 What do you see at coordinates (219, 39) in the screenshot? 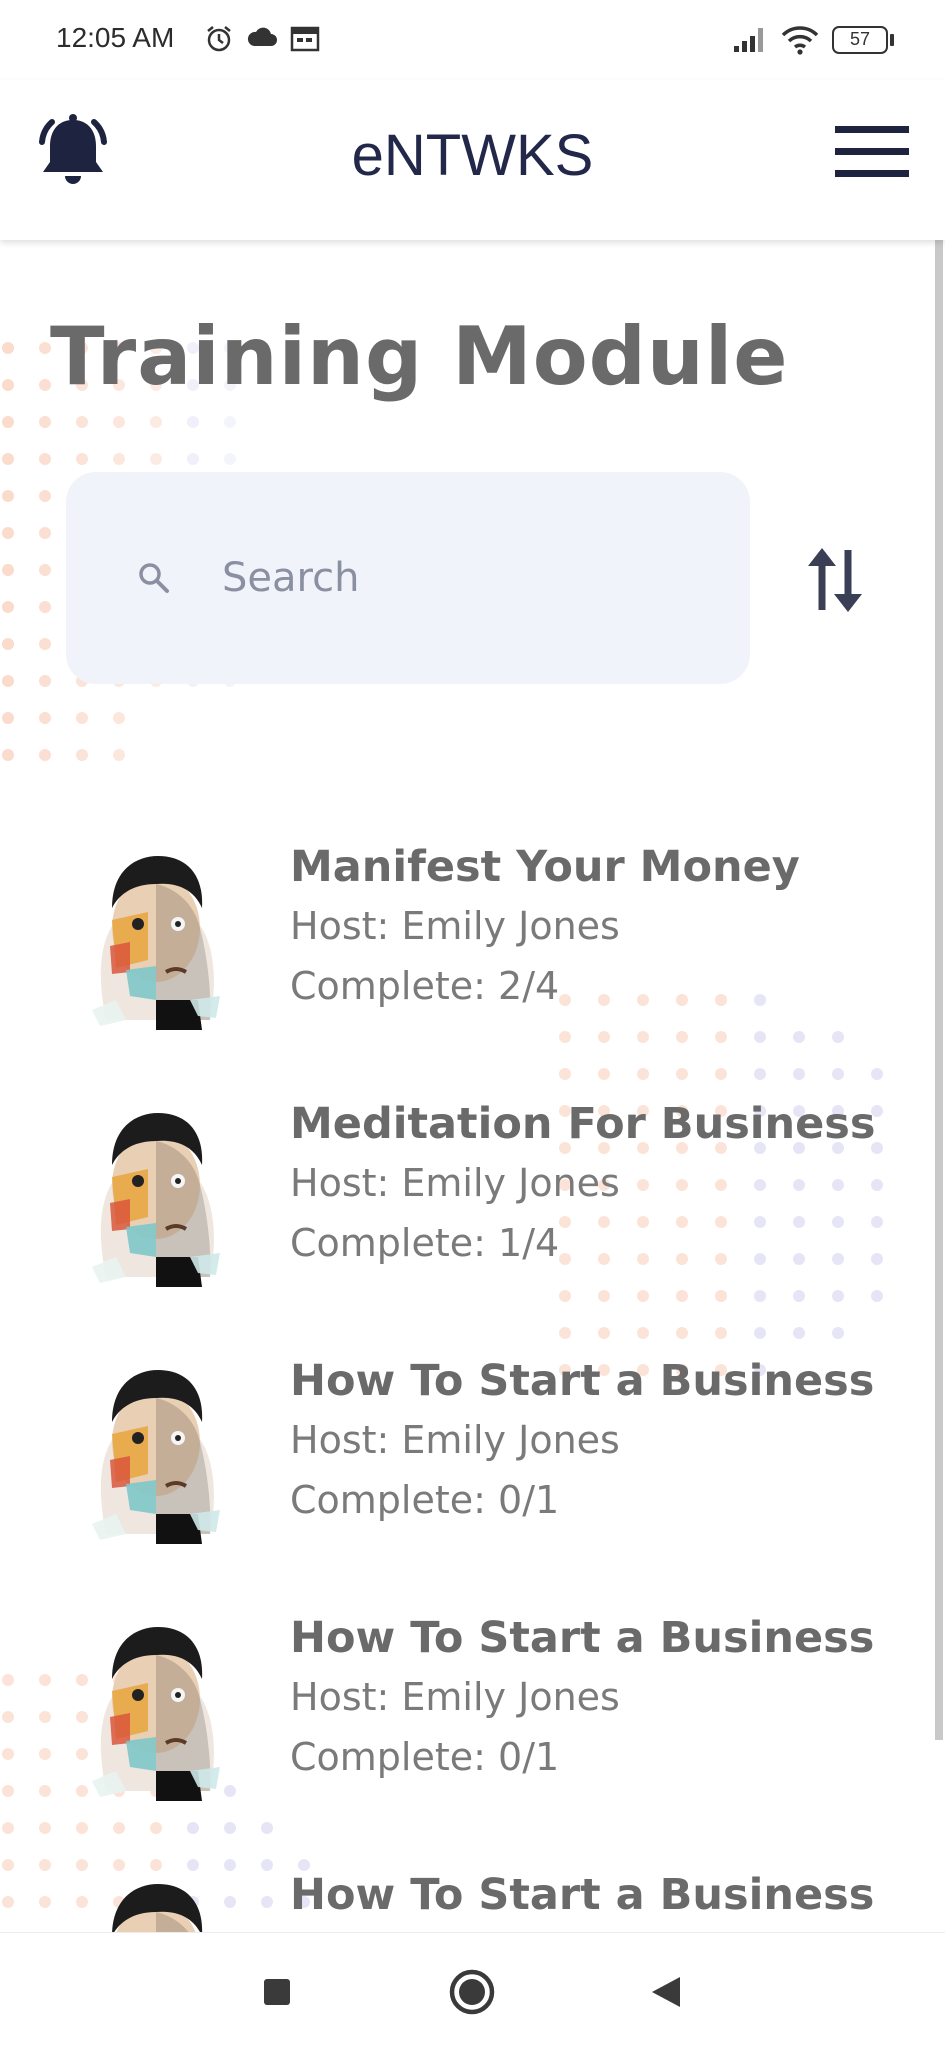
I see `alarm-icon` at bounding box center [219, 39].